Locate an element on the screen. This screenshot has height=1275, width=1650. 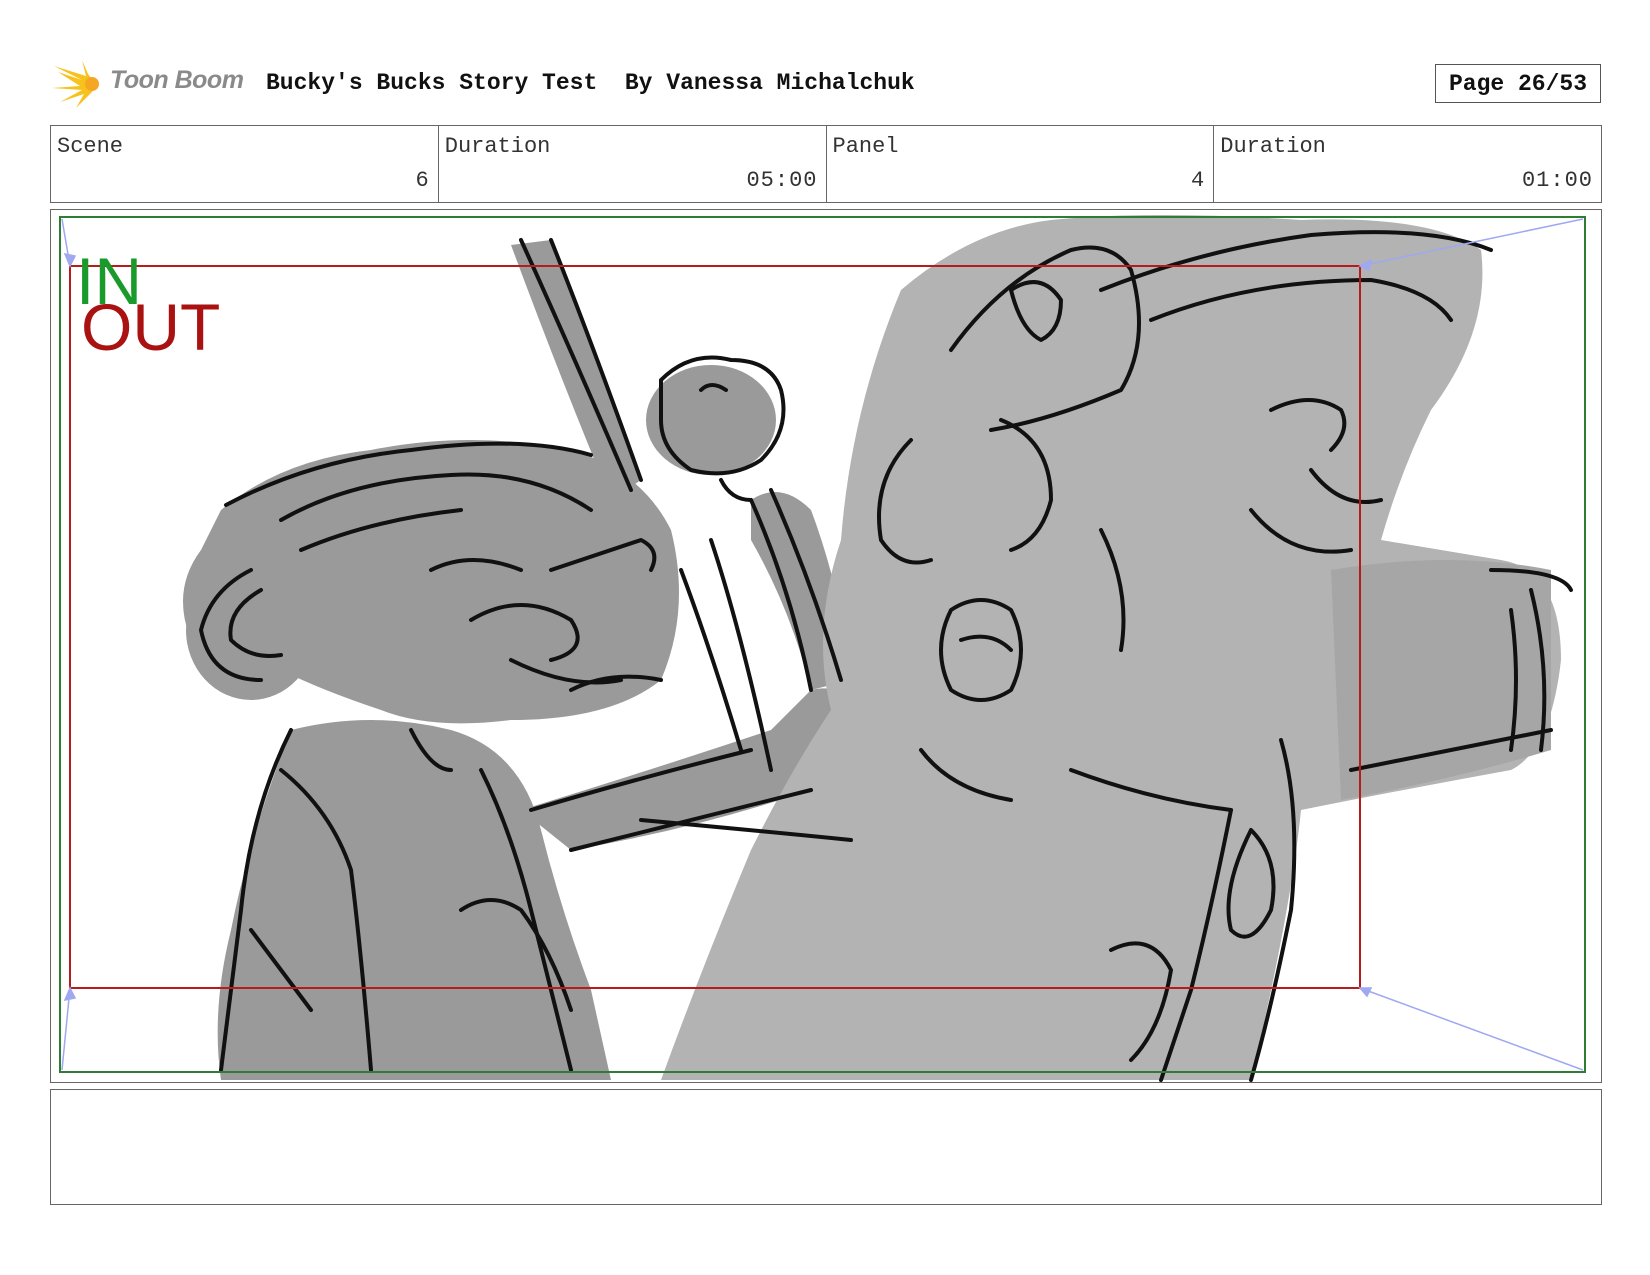
panel-duration-value: 01:00 is located at coordinates (1557, 180).